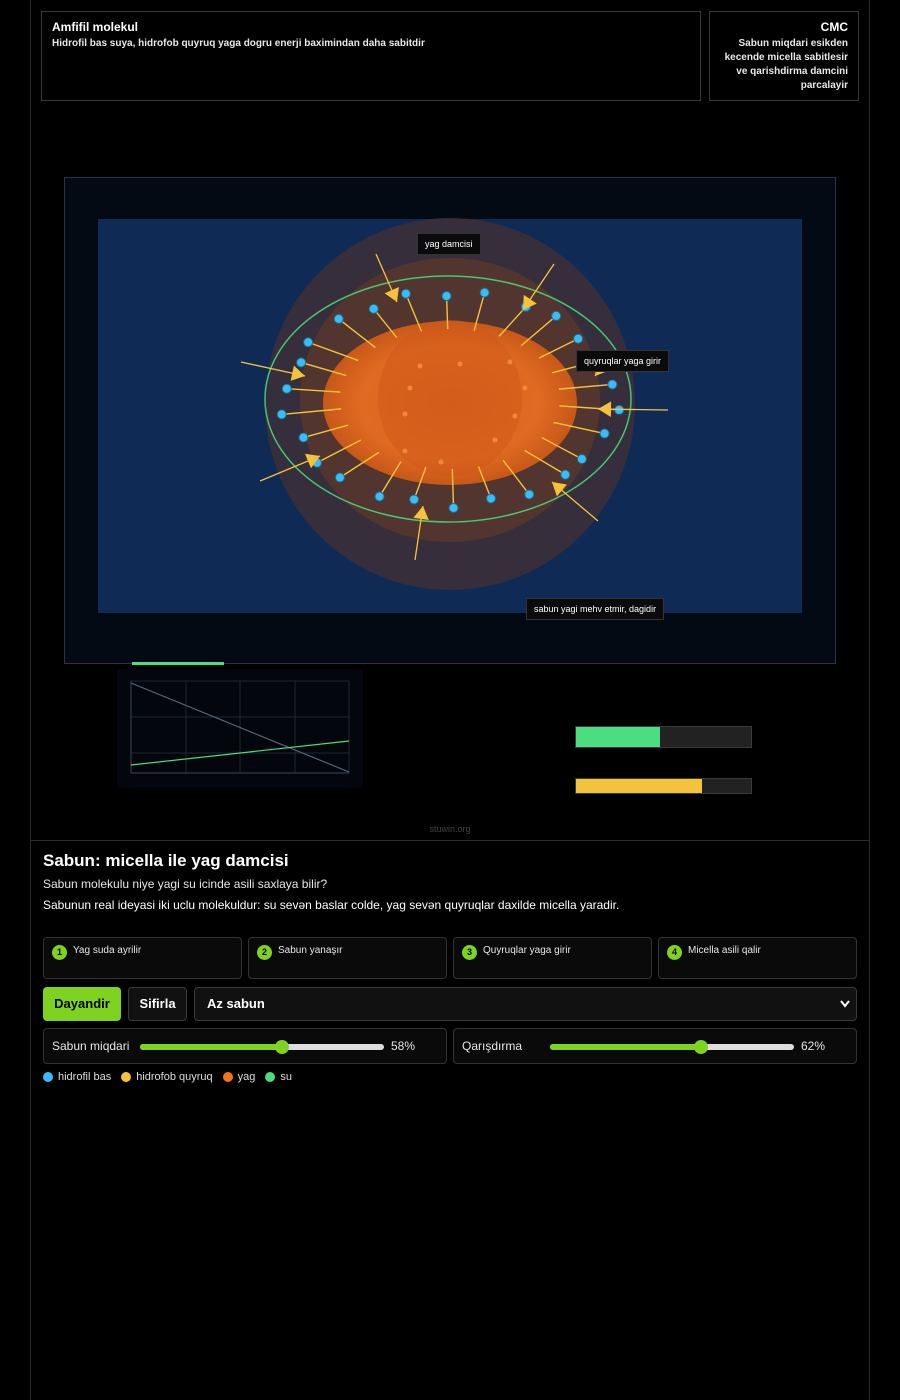 Image resolution: width=900 pixels, height=1400 pixels. What do you see at coordinates (246, 1077) in the screenshot?
I see `legend-label: yag` at bounding box center [246, 1077].